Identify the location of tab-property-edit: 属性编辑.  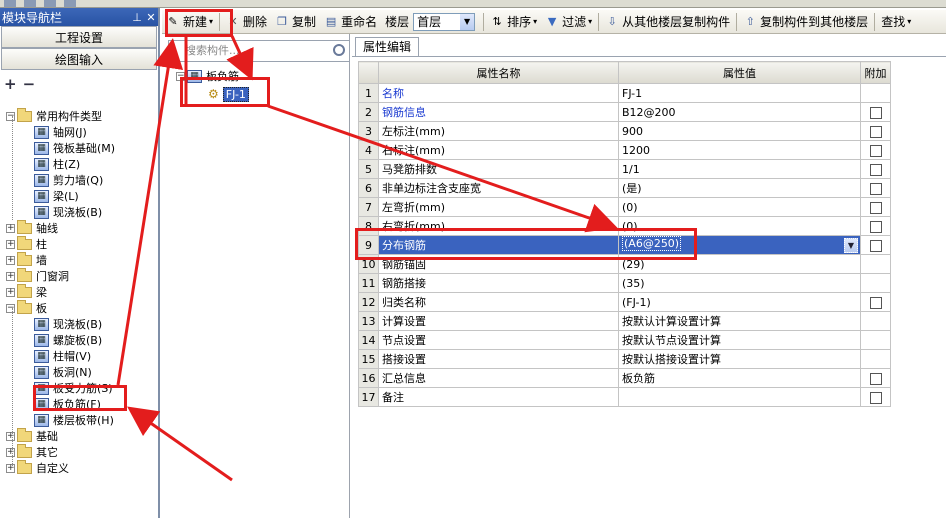
(387, 47).